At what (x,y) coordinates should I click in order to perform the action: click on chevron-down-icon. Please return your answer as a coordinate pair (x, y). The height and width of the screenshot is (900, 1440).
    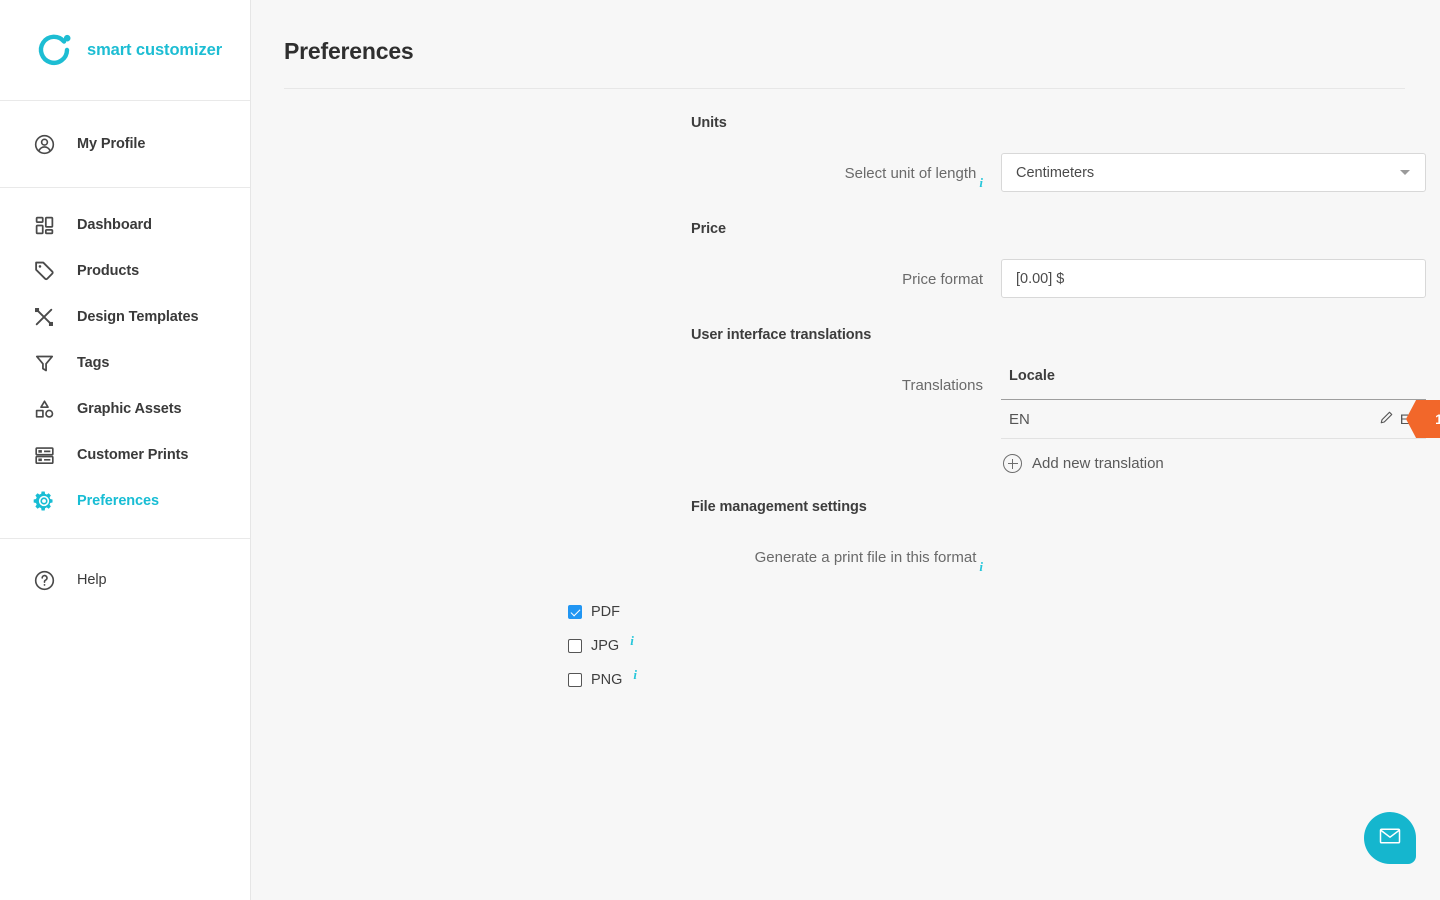
    Looking at the image, I should click on (1405, 172).